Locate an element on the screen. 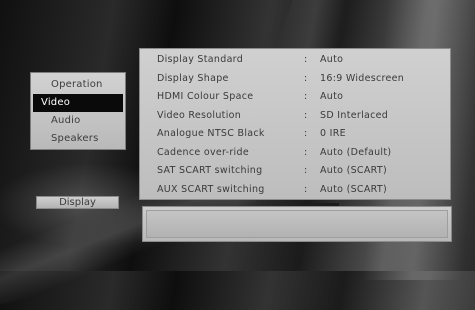  info-text-area is located at coordinates (297, 224).